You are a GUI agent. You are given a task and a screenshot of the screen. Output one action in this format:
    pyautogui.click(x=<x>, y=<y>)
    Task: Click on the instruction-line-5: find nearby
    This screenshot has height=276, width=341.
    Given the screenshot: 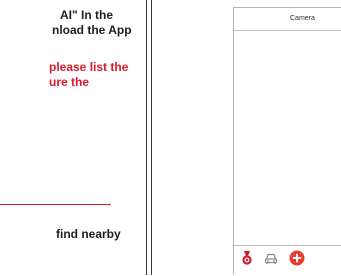 What is the action you would take?
    pyautogui.click(x=88, y=234)
    